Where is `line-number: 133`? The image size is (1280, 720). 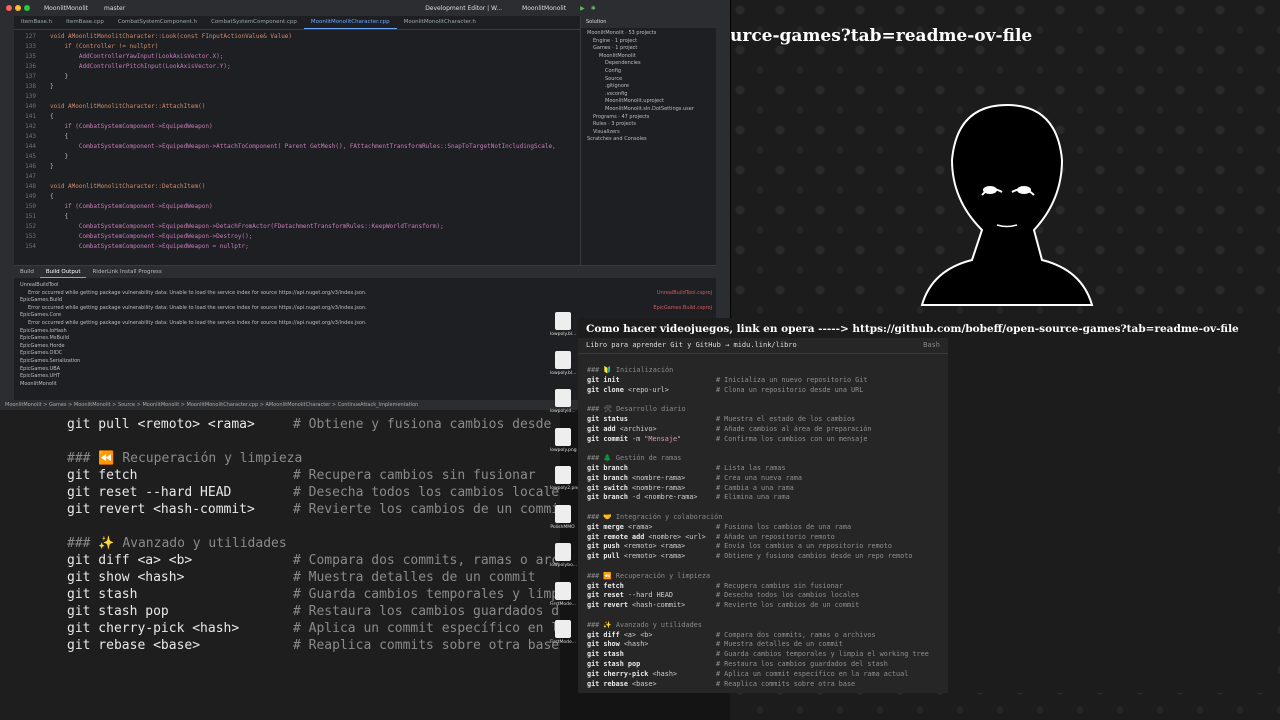 line-number: 133 is located at coordinates (30, 46).